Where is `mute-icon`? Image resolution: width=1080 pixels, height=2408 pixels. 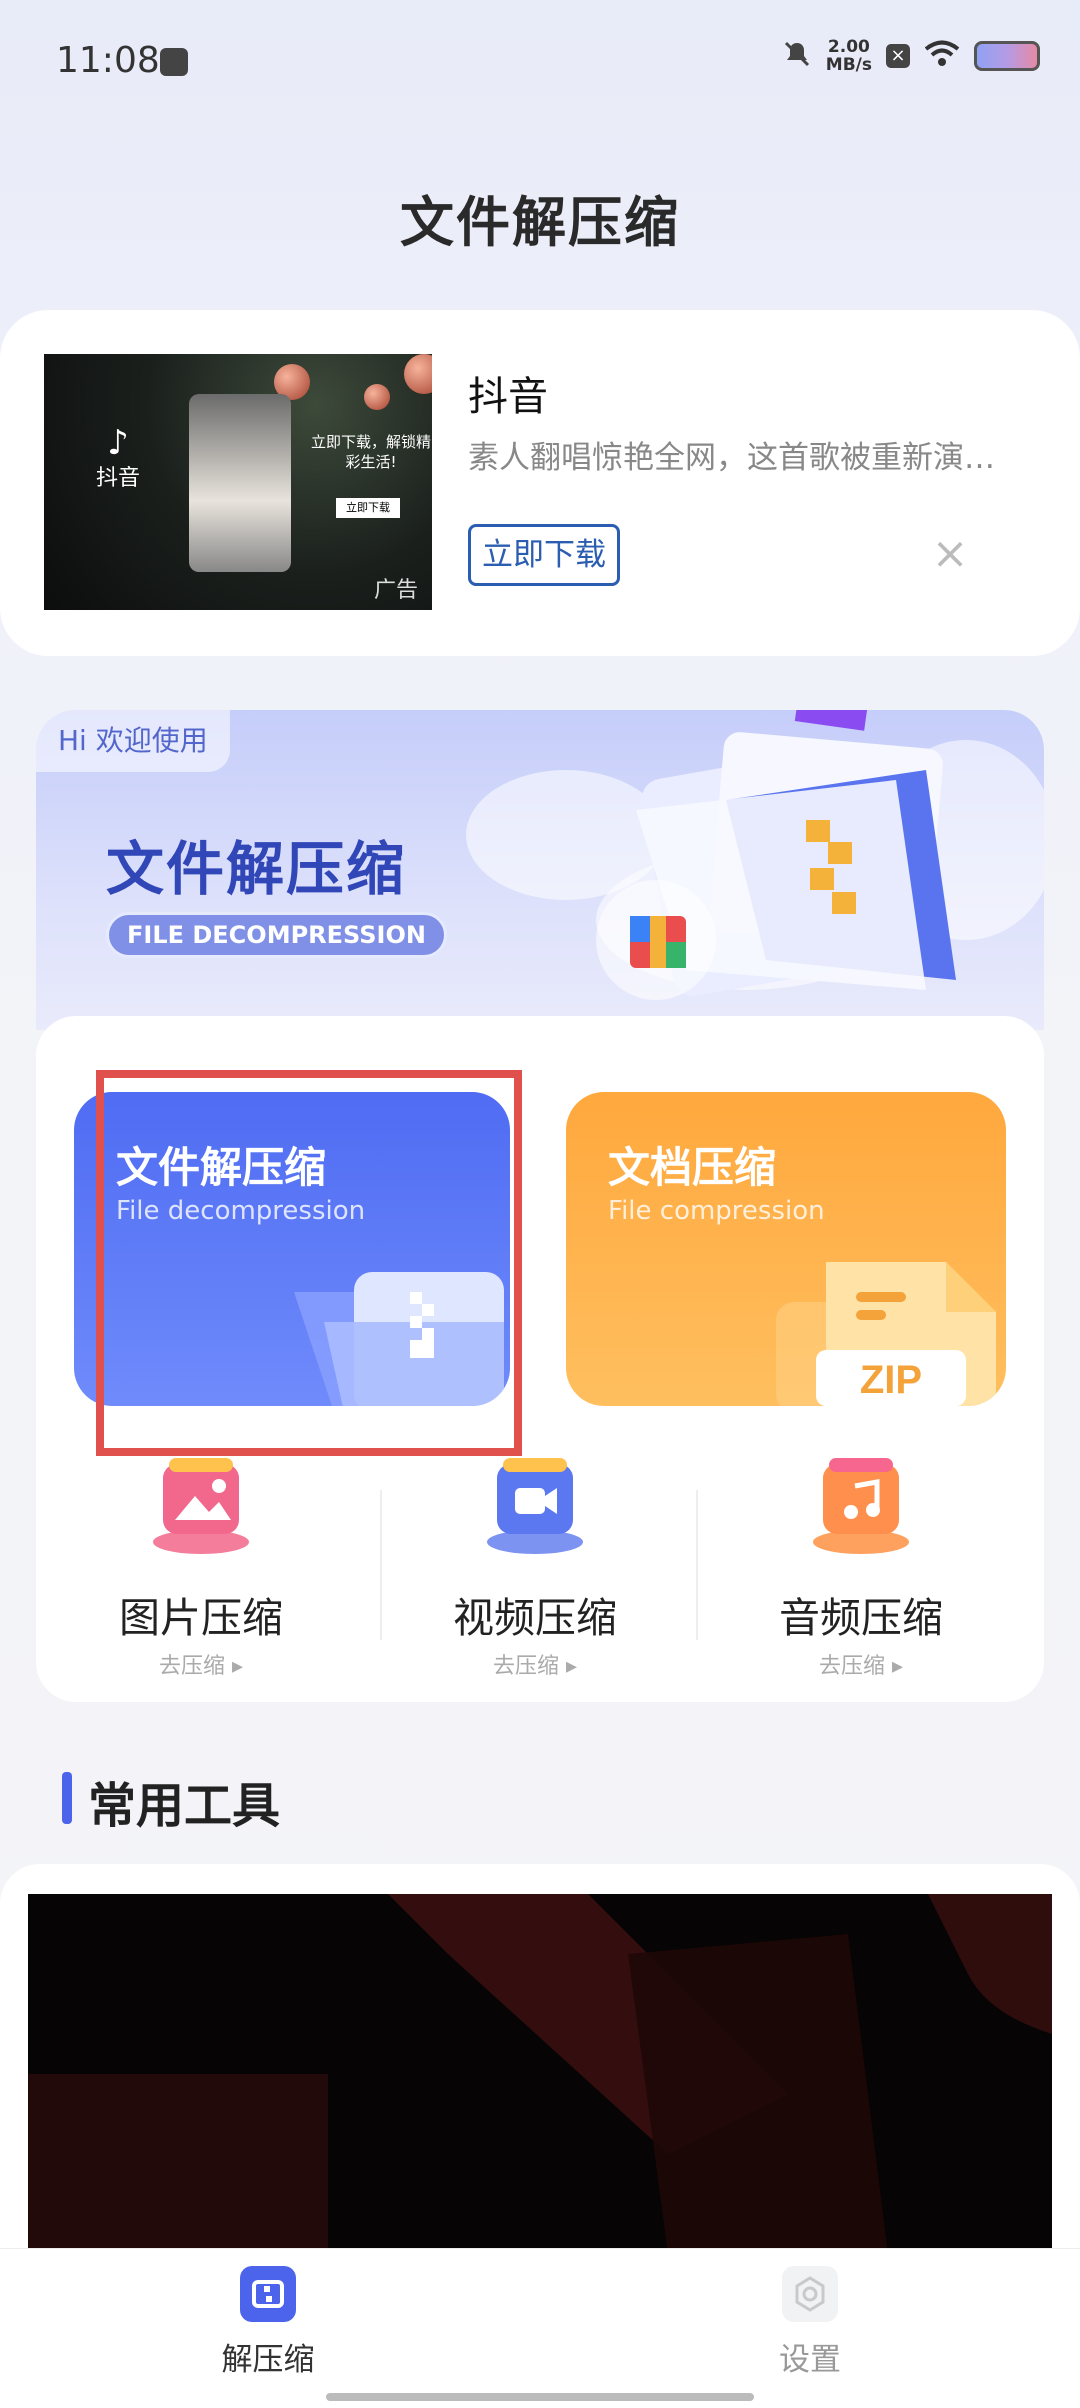
mute-icon is located at coordinates (797, 56).